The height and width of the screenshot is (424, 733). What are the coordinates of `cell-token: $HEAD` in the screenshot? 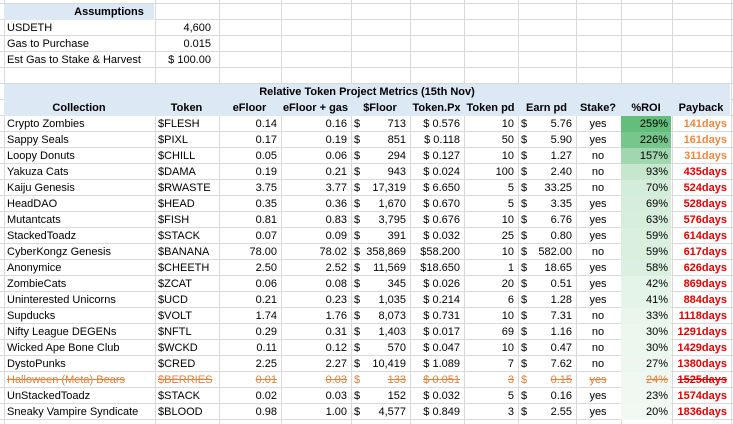 It's located at (186, 204).